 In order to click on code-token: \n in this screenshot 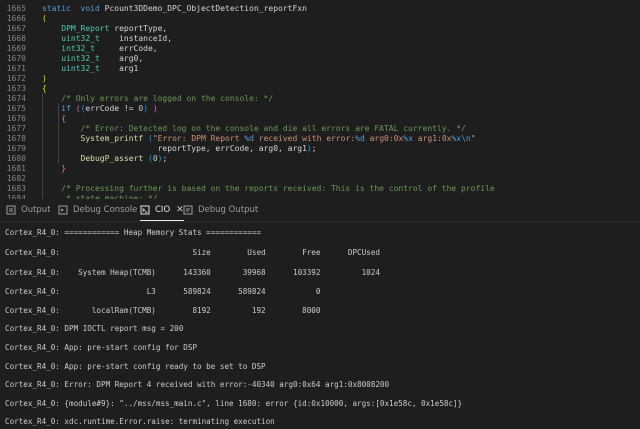, I will do `click(466, 138)`.